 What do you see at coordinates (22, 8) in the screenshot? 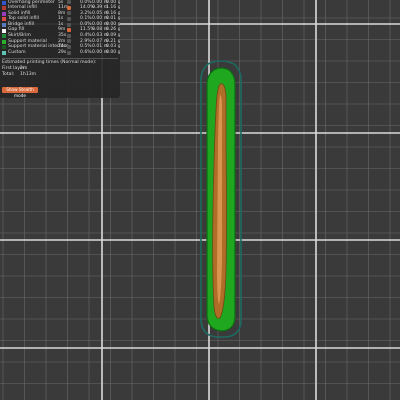
I see `feature-name: Internal infill` at bounding box center [22, 8].